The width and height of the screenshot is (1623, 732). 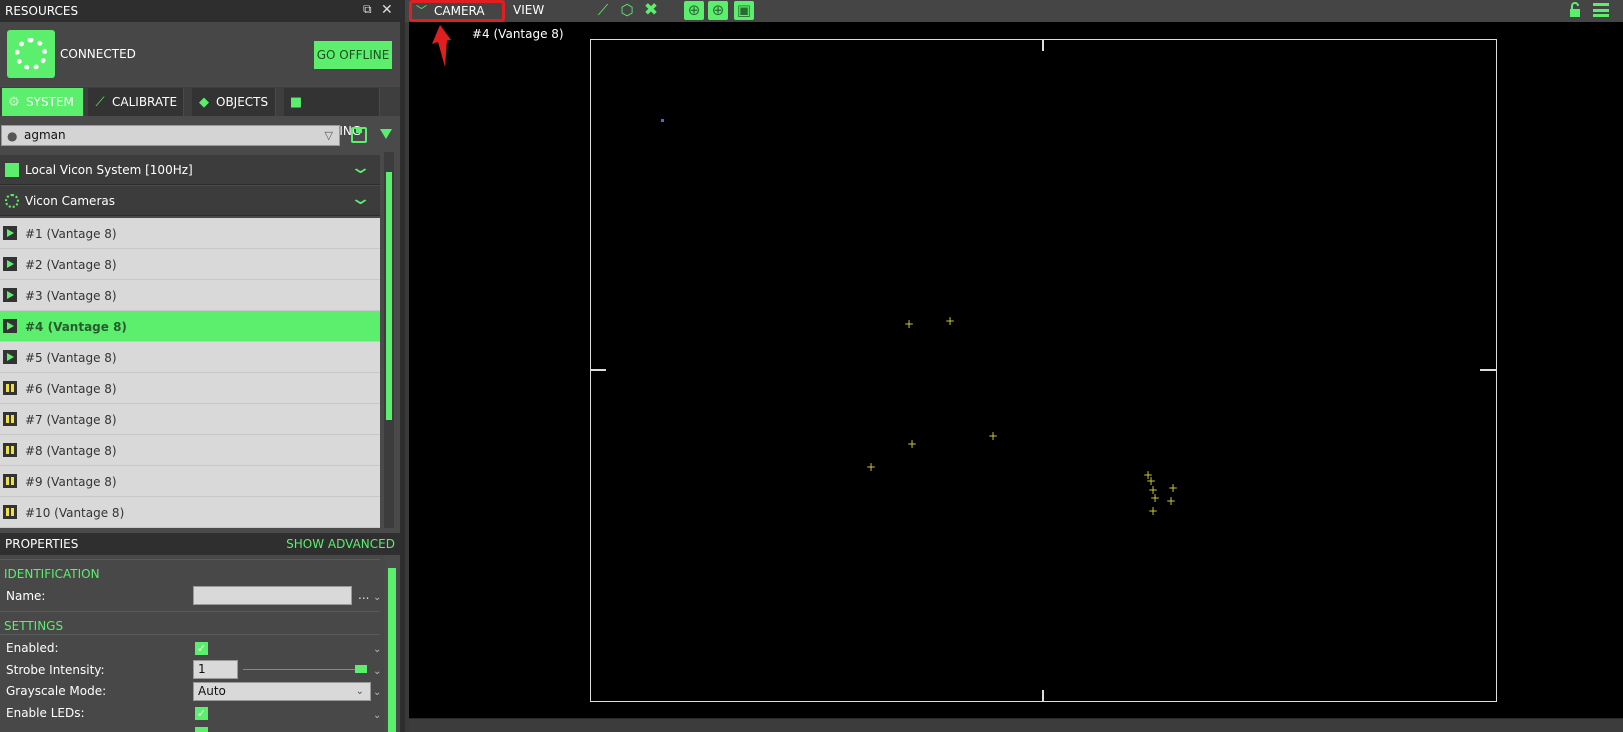 What do you see at coordinates (1016, 725) in the screenshot?
I see `viewport-bottom-bar` at bounding box center [1016, 725].